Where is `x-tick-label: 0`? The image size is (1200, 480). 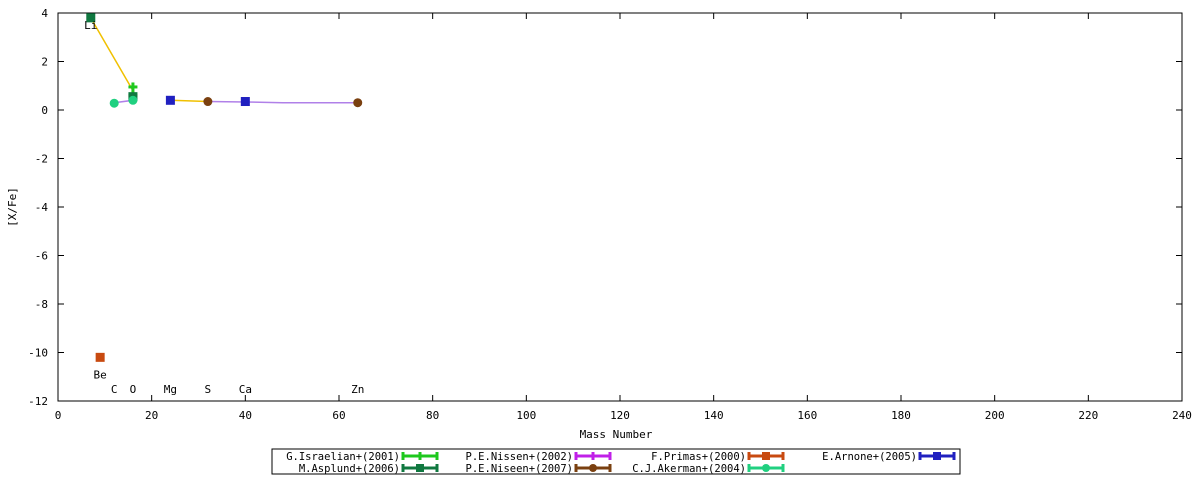 x-tick-label: 0 is located at coordinates (58, 415).